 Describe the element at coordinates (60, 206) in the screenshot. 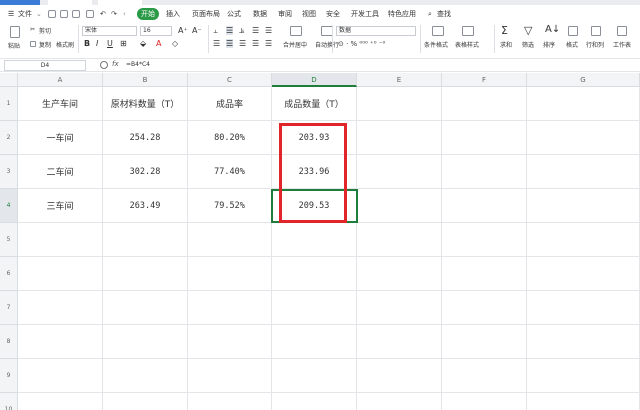

I see `cell-a4: 三车间` at that location.